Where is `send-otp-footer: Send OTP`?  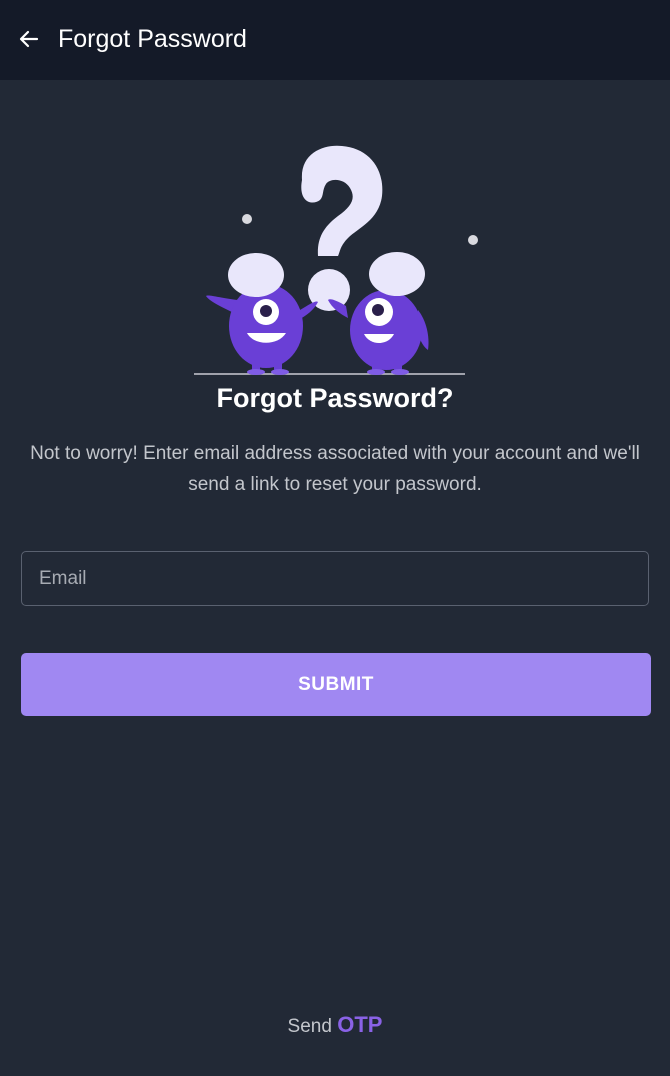 send-otp-footer: Send OTP is located at coordinates (335, 1026).